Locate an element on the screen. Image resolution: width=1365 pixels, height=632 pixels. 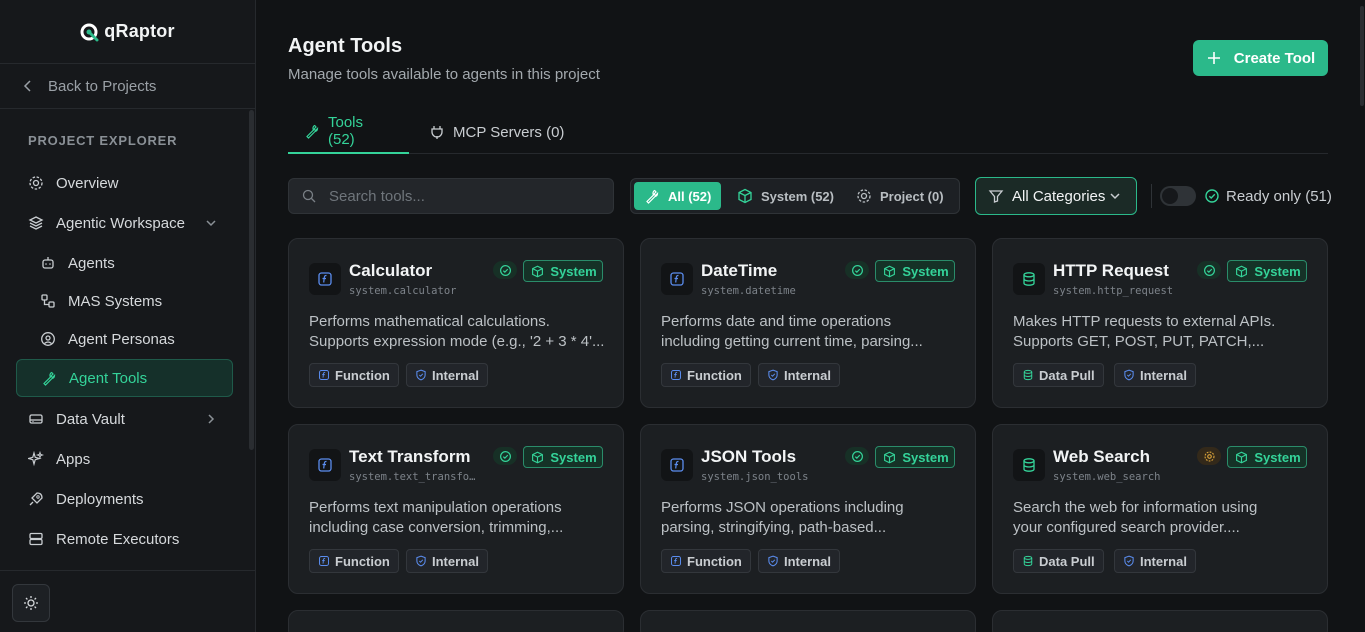
back-label: Back to Projects is located at coordinates (102, 86).